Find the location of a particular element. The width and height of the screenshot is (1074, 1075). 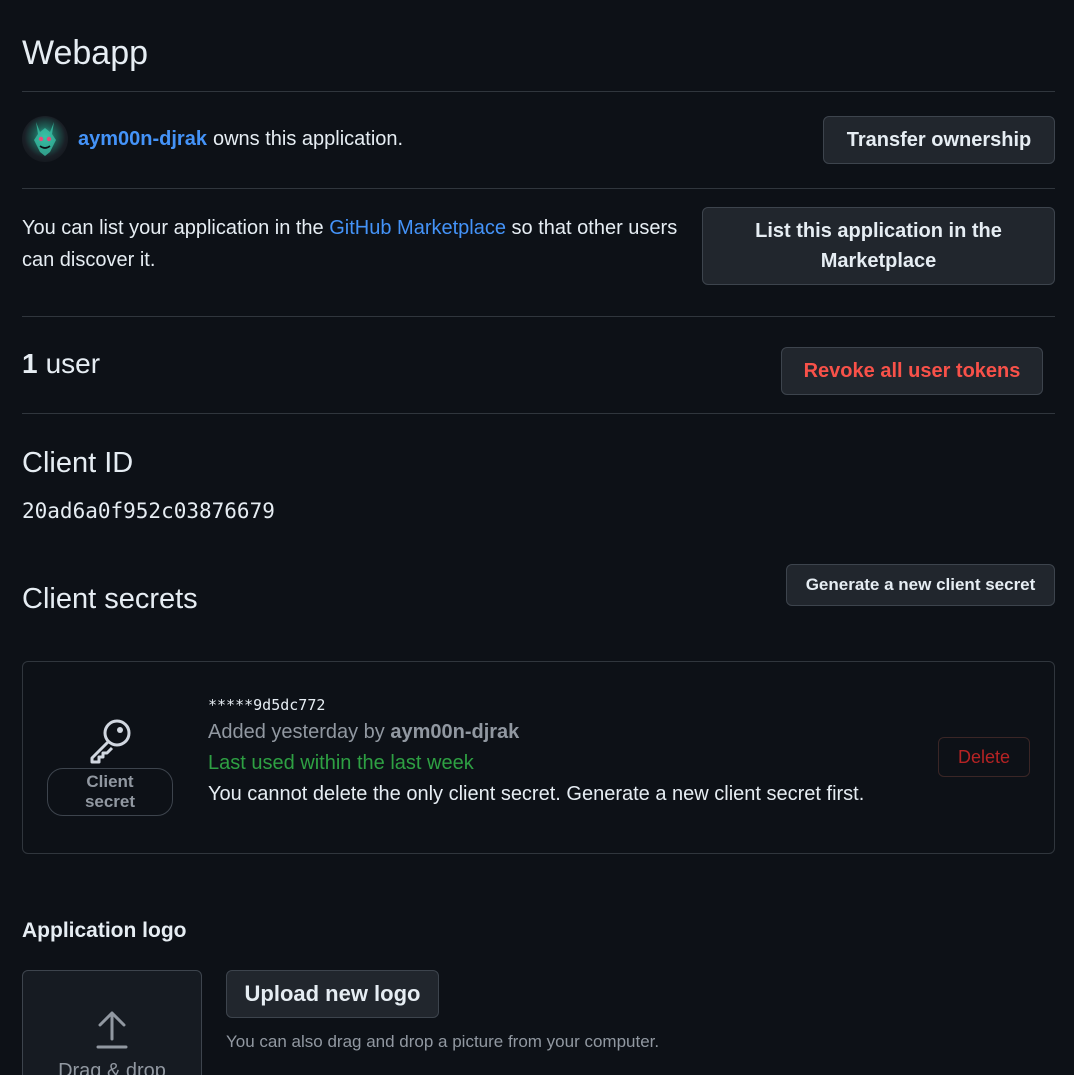

github-marketplace-link: GitHub Marketplace is located at coordinates (417, 228).